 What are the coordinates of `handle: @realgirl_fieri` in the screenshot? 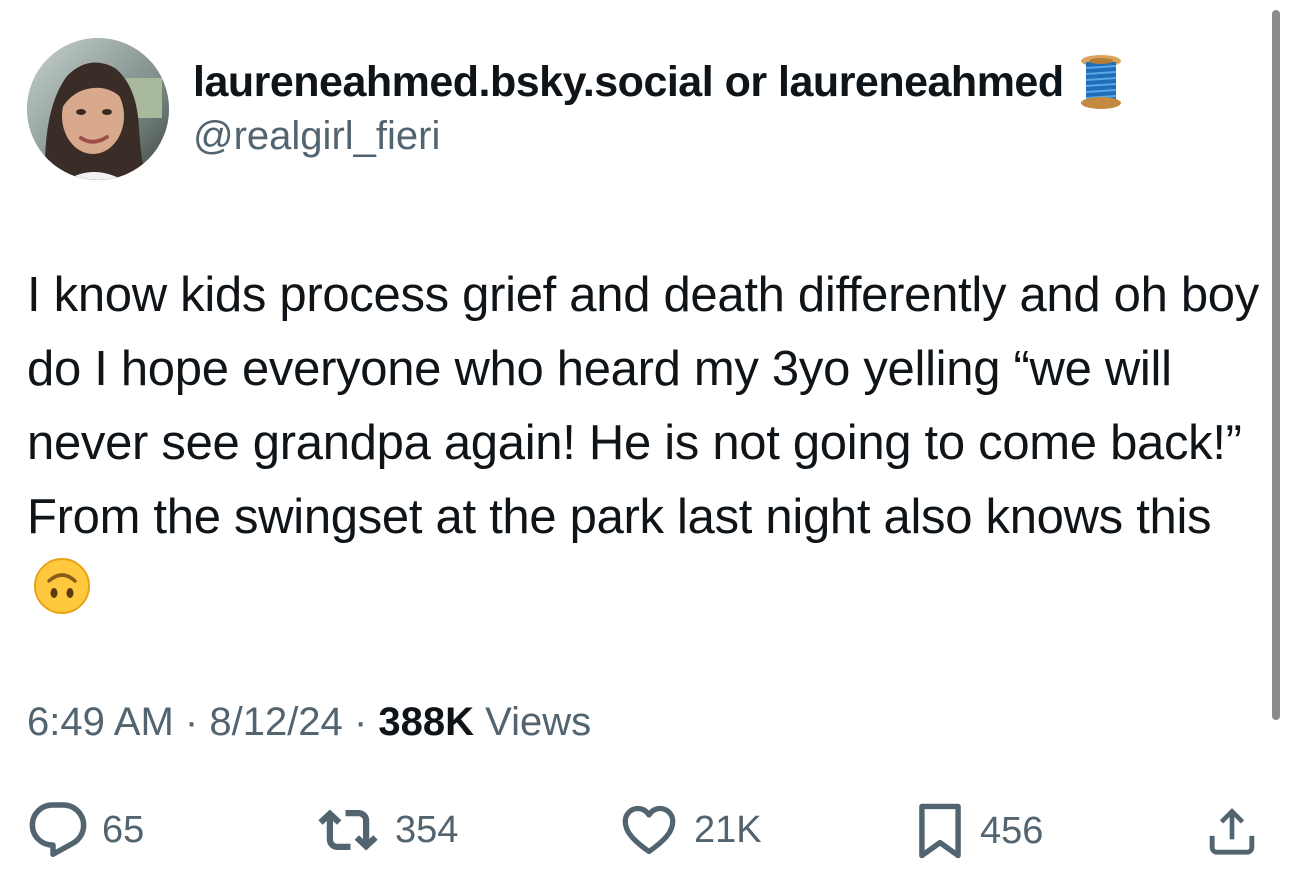 It's located at (658, 136).